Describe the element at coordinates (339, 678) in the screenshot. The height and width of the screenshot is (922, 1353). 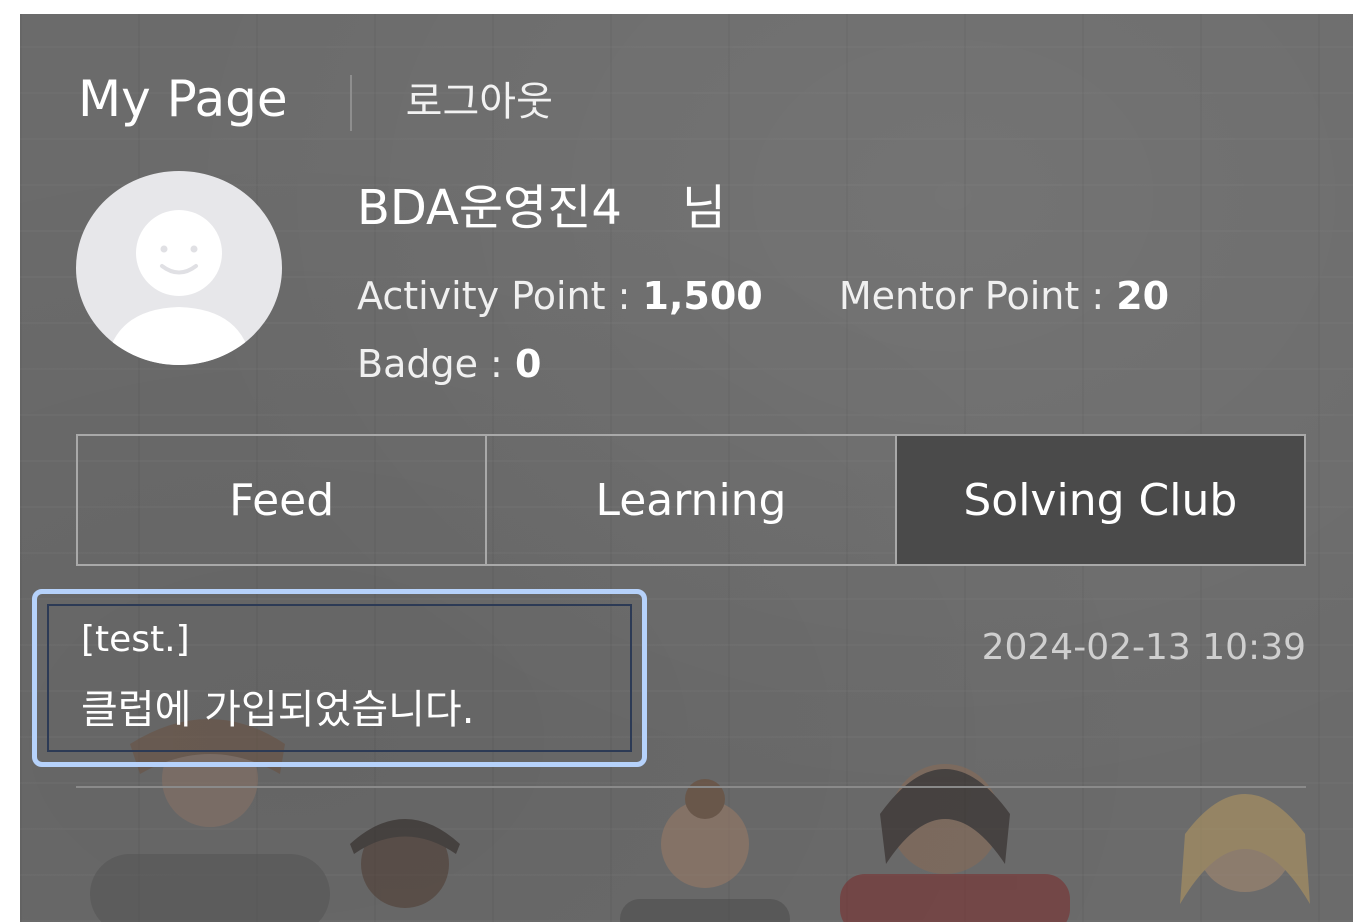
I see `feed-item: [test.] 클럽에 가입되었습니다.` at that location.